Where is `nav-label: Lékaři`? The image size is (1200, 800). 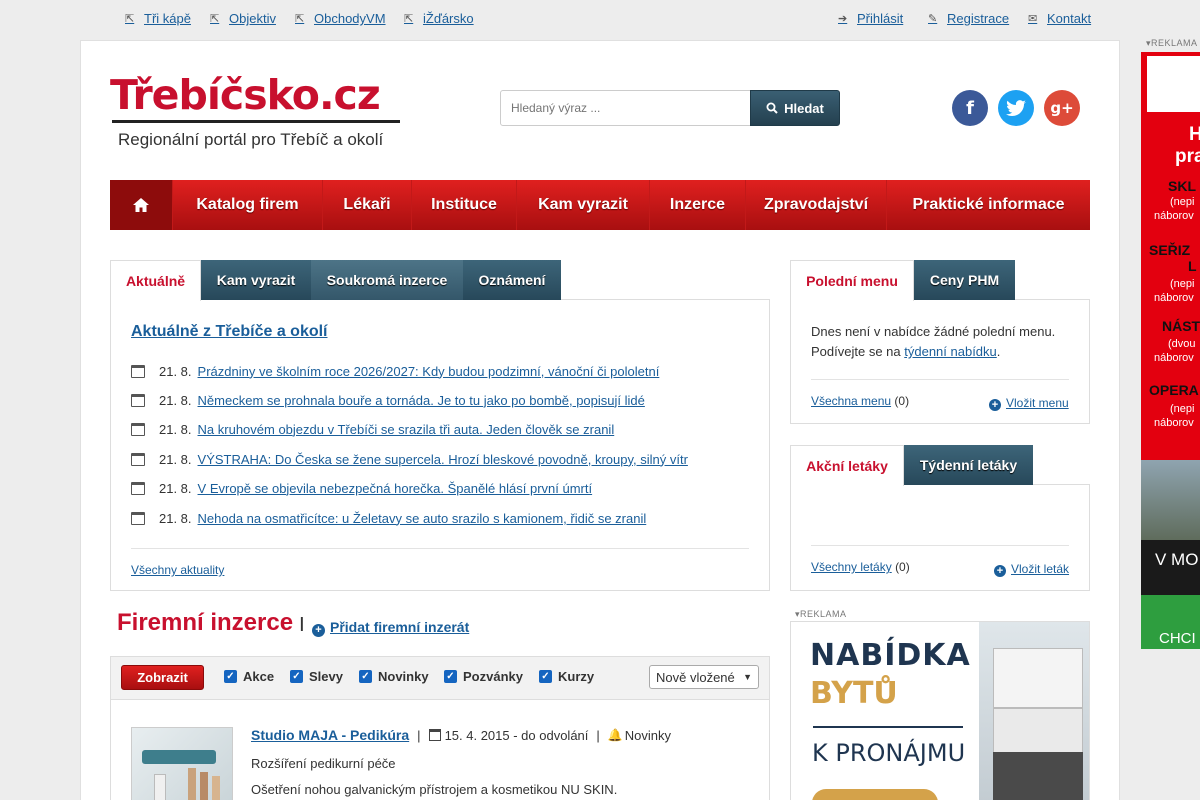
nav-label: Lékaři is located at coordinates (367, 204).